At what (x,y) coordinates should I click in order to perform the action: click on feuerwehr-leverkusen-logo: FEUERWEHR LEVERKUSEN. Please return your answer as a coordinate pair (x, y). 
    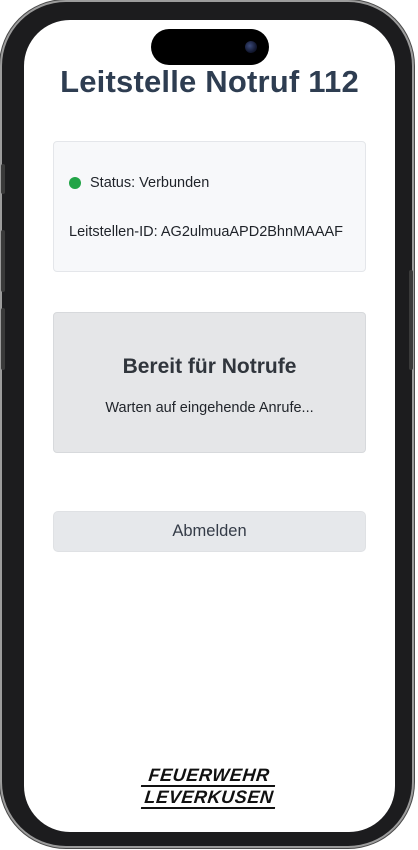
    Looking at the image, I should click on (209, 787).